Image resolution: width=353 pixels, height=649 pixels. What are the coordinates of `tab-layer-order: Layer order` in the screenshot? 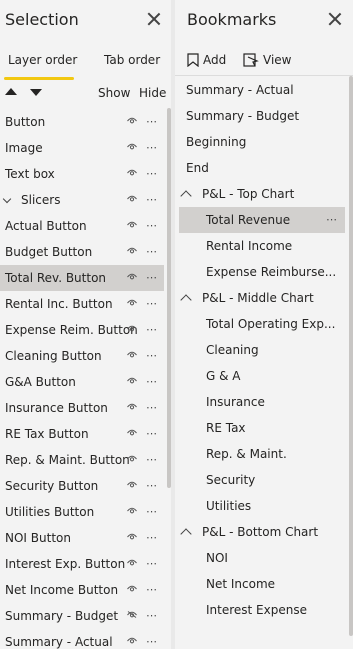 It's located at (42, 60).